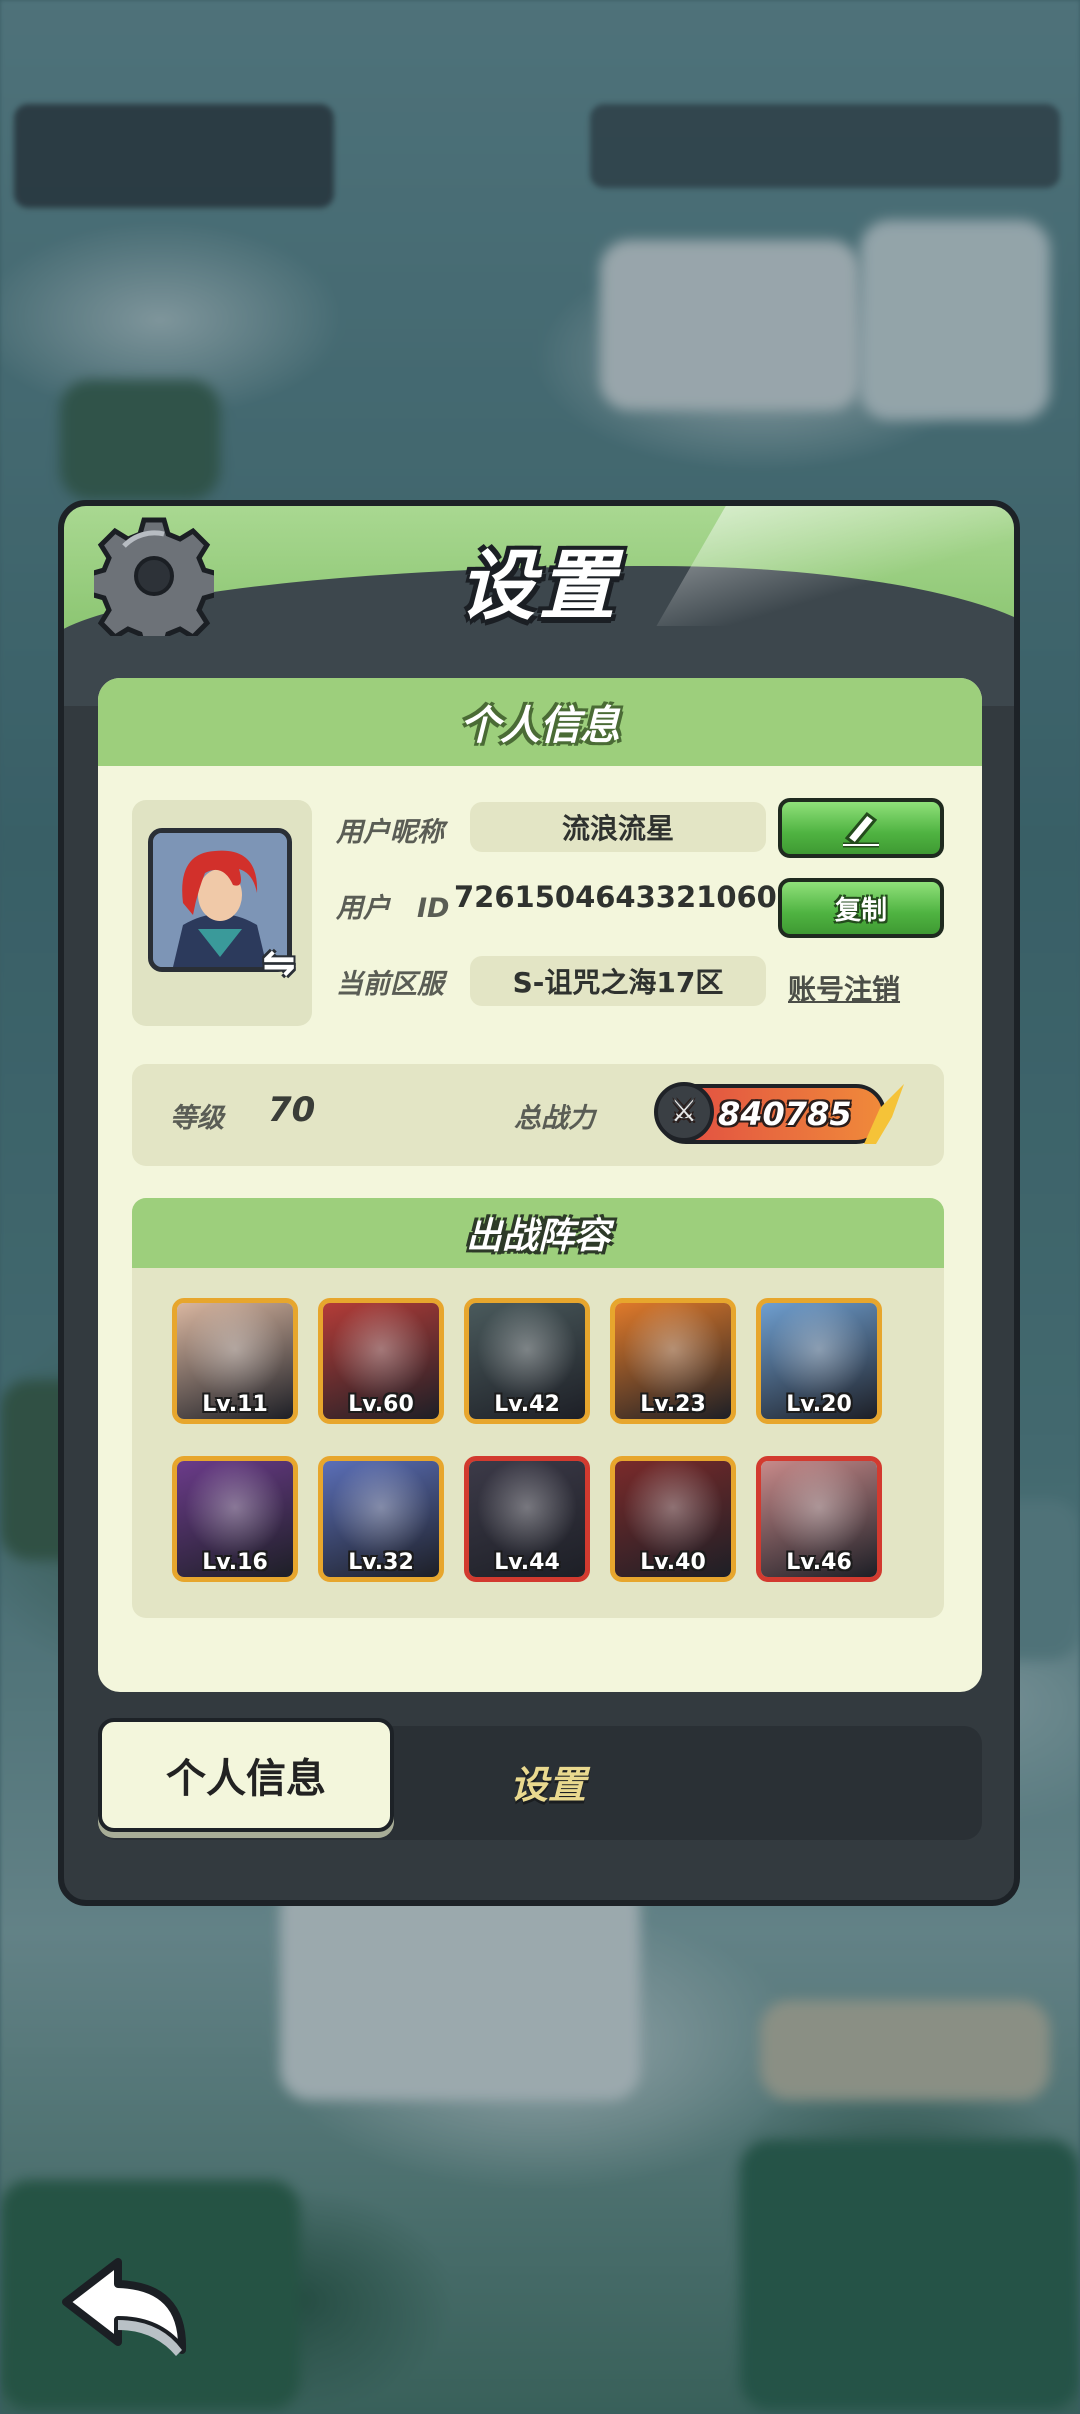 The width and height of the screenshot is (1080, 2414). What do you see at coordinates (538, 1233) in the screenshot?
I see `lineup-heading: 出战阵容` at bounding box center [538, 1233].